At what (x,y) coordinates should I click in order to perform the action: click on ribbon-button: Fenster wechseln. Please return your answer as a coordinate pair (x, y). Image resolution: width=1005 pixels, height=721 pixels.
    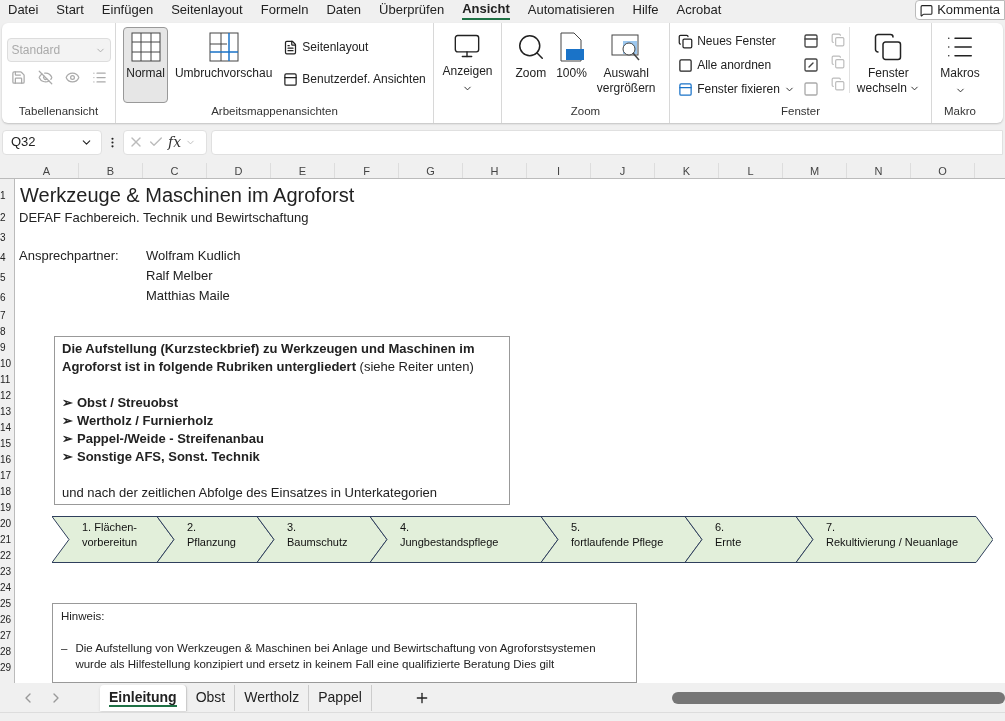
    Looking at the image, I should click on (888, 64).